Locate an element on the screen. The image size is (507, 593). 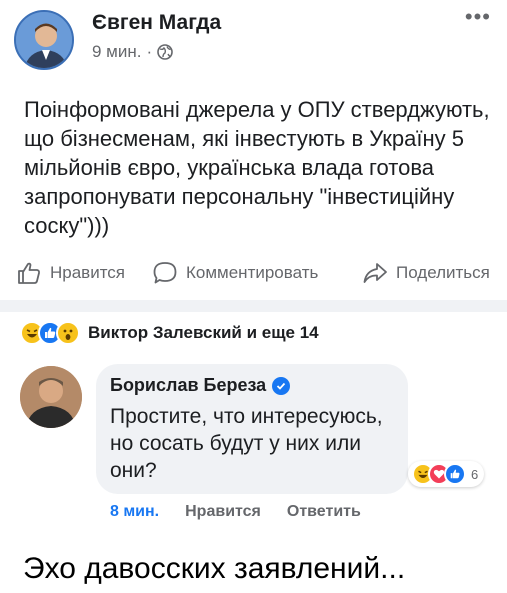
post-meta: 9 мин. · is located at coordinates (132, 52).